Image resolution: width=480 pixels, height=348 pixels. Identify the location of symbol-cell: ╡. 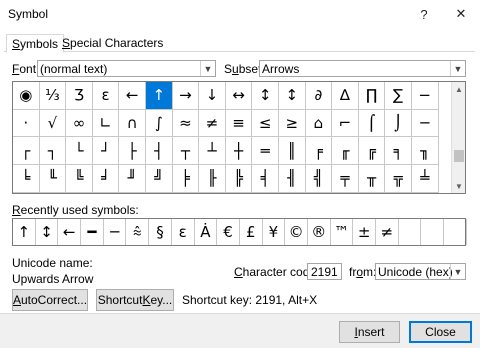
(265, 179).